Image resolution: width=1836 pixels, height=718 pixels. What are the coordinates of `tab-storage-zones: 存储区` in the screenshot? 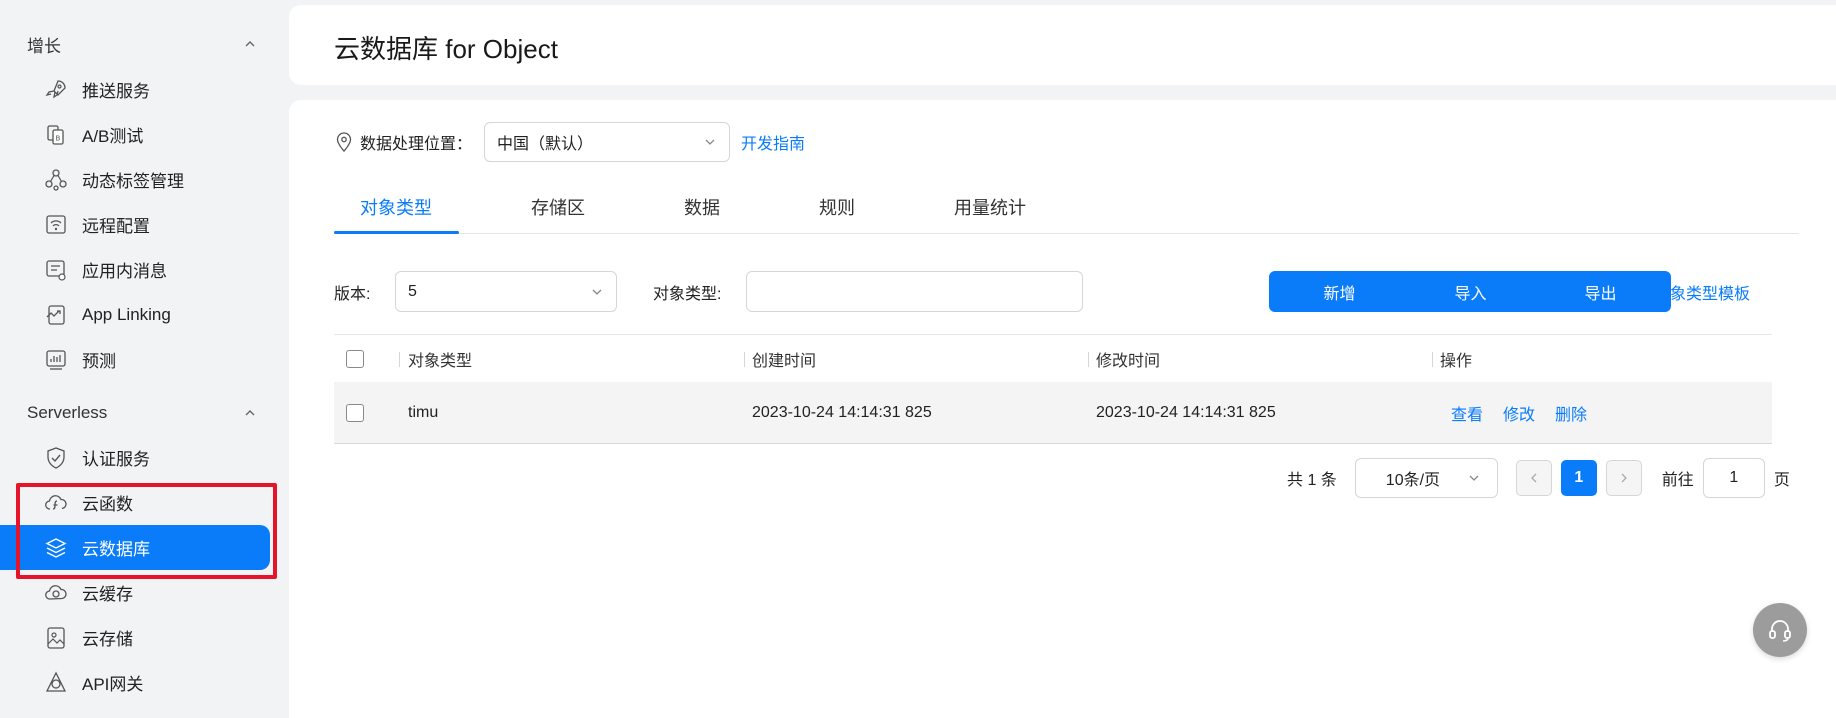 It's located at (558, 207).